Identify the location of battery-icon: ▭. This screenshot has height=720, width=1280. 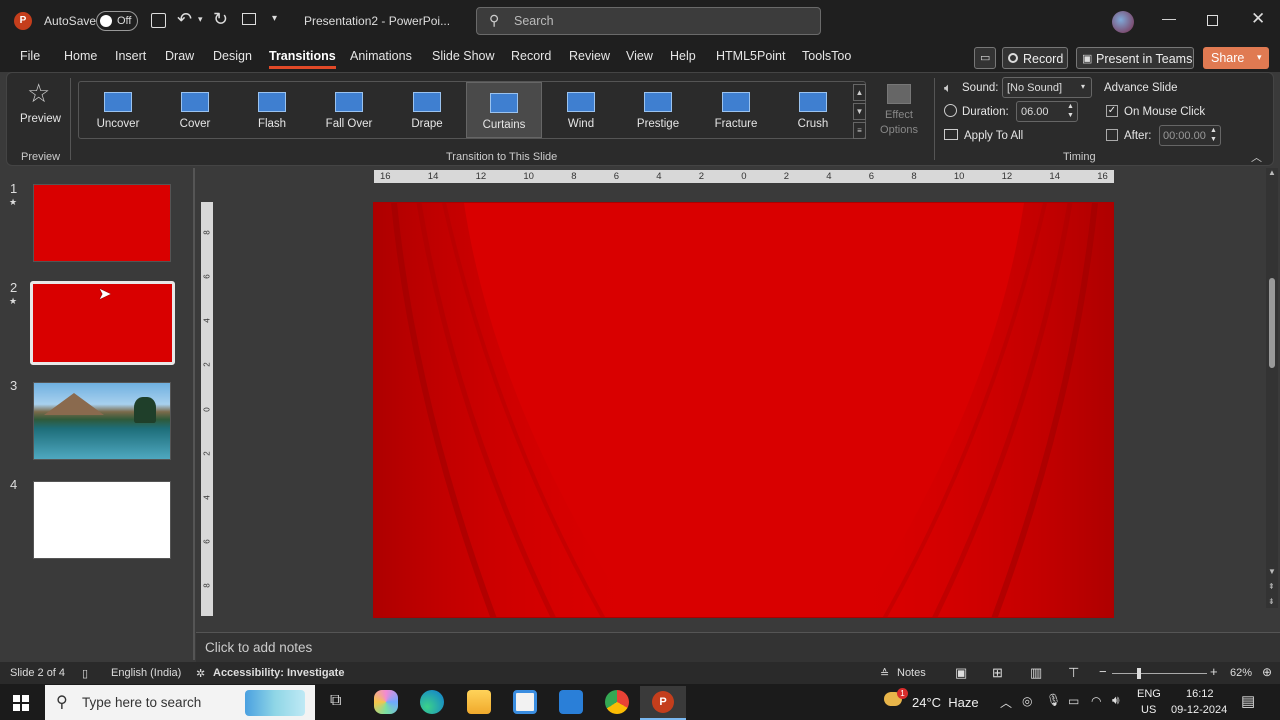
(1073, 701).